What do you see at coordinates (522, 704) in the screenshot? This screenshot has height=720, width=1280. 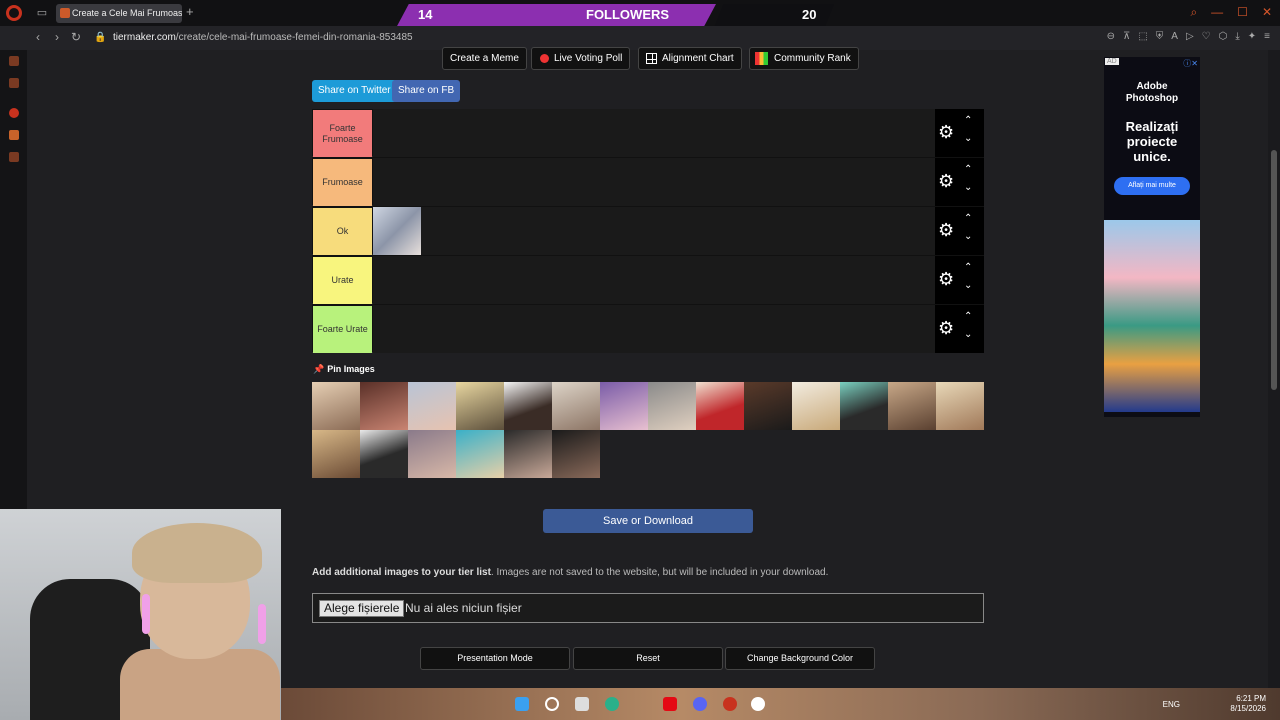 I see `windows-start-icon` at bounding box center [522, 704].